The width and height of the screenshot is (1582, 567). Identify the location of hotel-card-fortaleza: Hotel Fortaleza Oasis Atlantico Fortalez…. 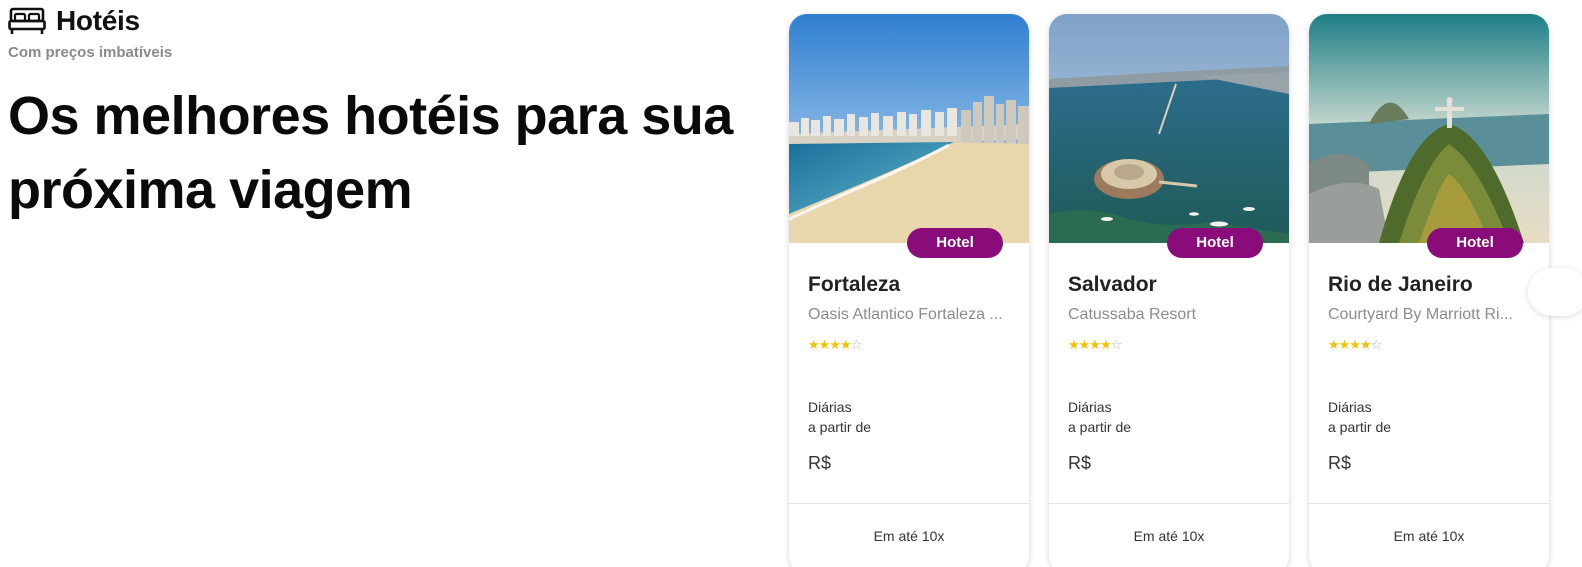
(909, 290).